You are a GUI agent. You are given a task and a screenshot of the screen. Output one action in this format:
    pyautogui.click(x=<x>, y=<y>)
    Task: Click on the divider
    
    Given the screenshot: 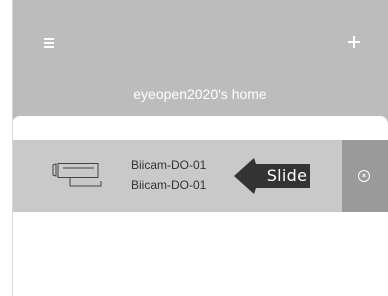 What is the action you would take?
    pyautogui.click(x=12, y=148)
    